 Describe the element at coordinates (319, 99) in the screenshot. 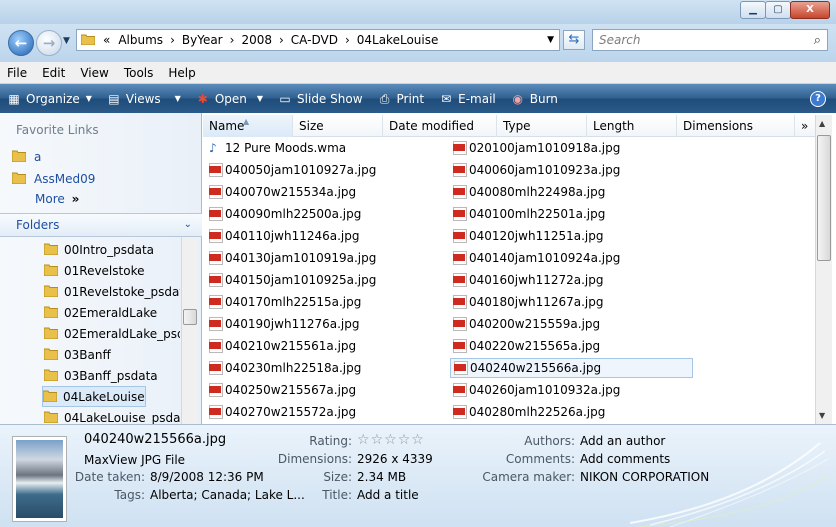

I see `slideshow-button: ▭ Slide Show` at that location.